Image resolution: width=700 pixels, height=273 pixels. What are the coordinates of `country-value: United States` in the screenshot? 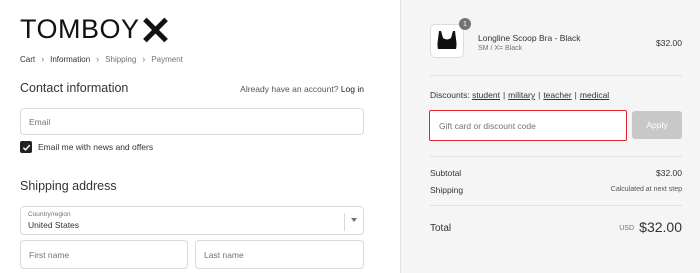 It's located at (54, 225).